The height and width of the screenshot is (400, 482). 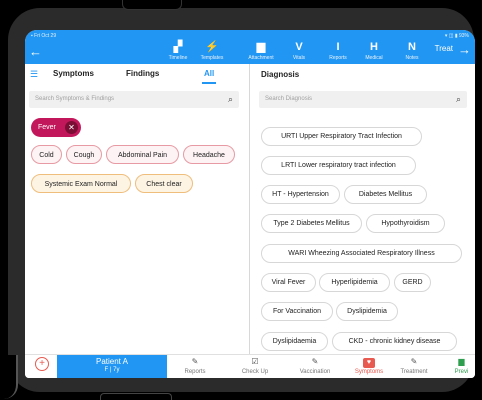 I want to click on bottom-label: Reports, so click(x=195, y=372).